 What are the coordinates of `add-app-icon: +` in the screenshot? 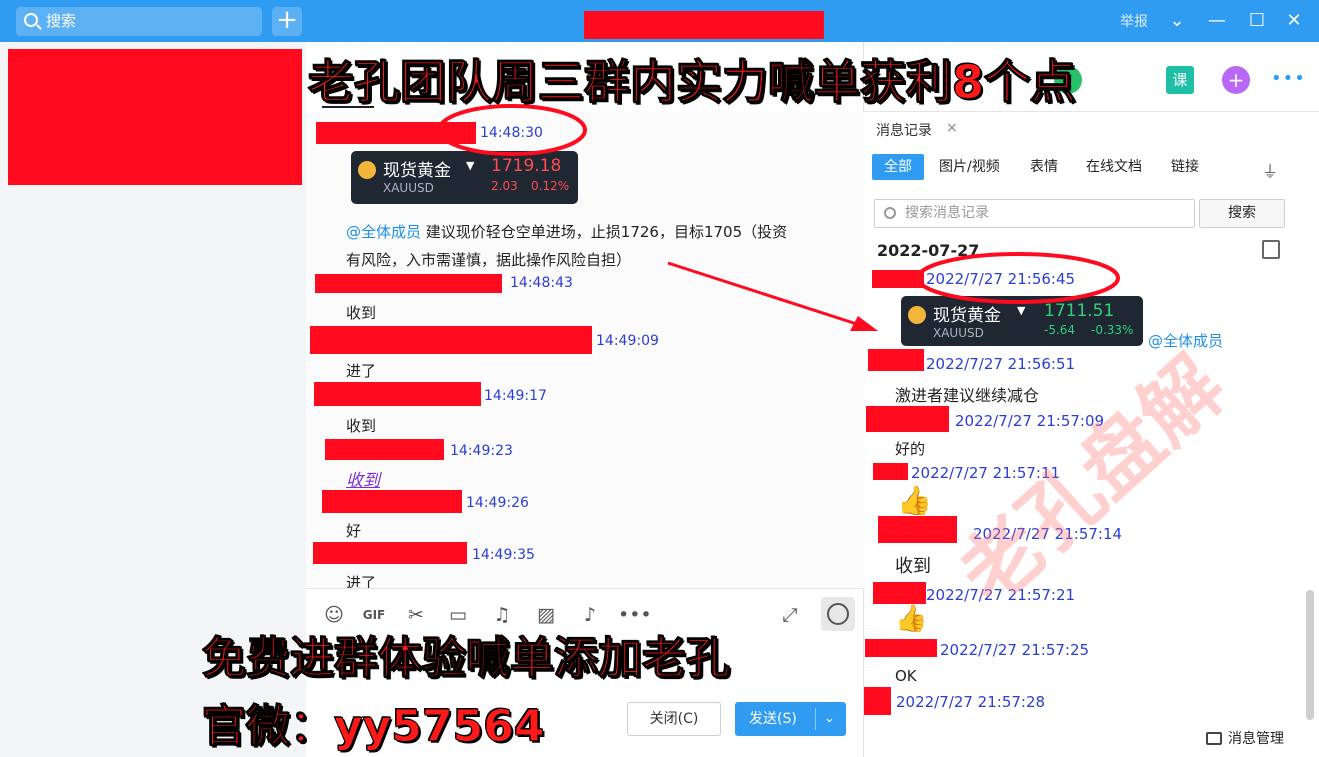 It's located at (1236, 80).